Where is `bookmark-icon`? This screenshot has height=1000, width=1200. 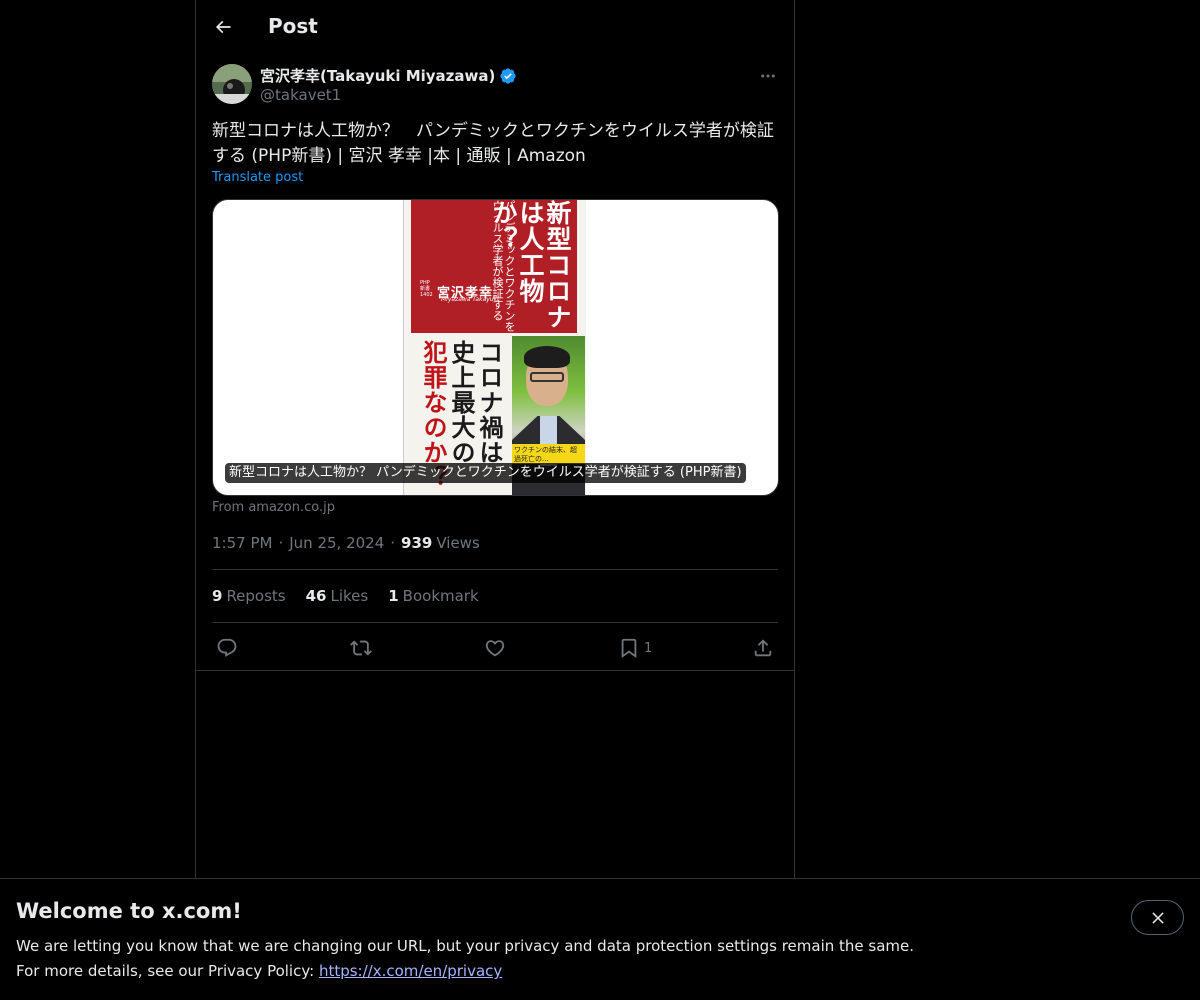 bookmark-icon is located at coordinates (629, 648).